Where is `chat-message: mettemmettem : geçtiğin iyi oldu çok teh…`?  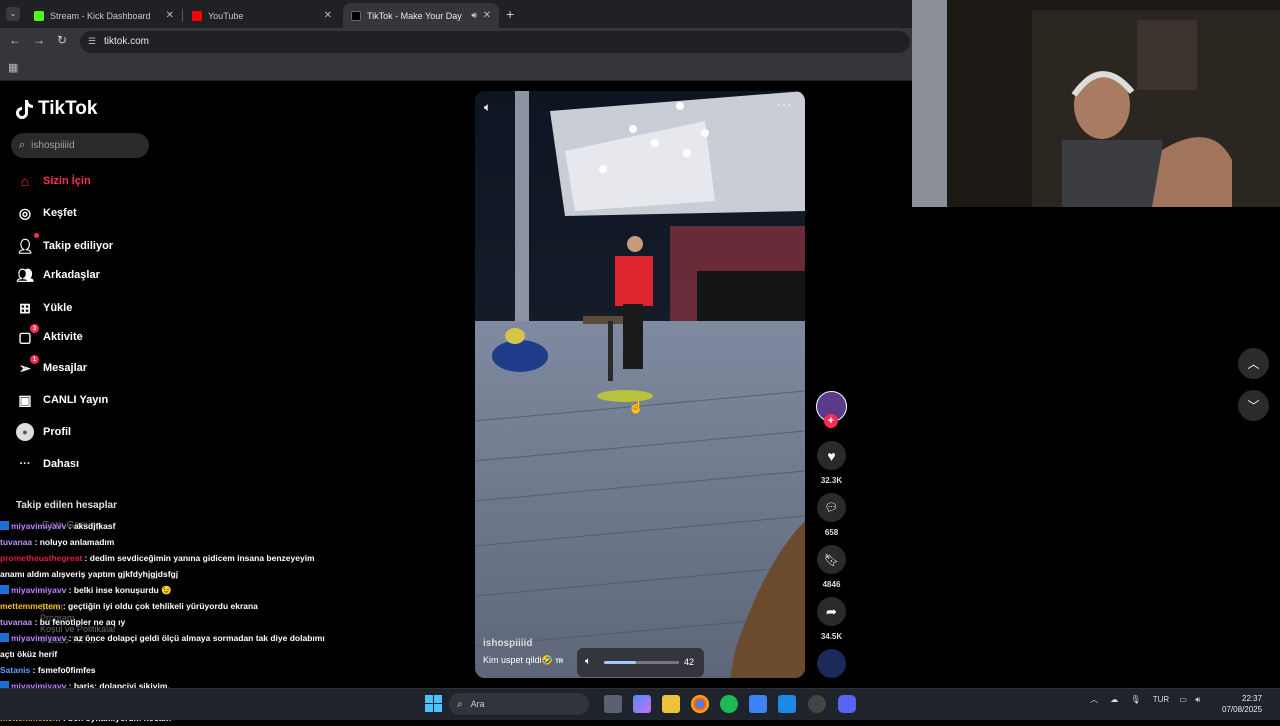 chat-message: mettemmettem : geçtiğin iyi oldu çok teh… is located at coordinates (170, 606).